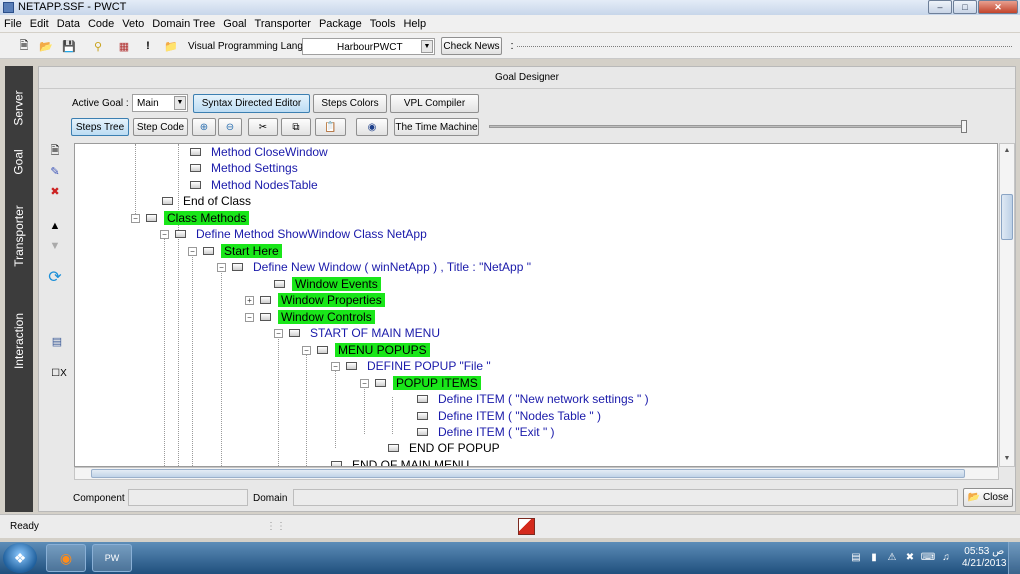 Image resolution: width=1020 pixels, height=574 pixels. I want to click on menu-help: Help, so click(414, 24).